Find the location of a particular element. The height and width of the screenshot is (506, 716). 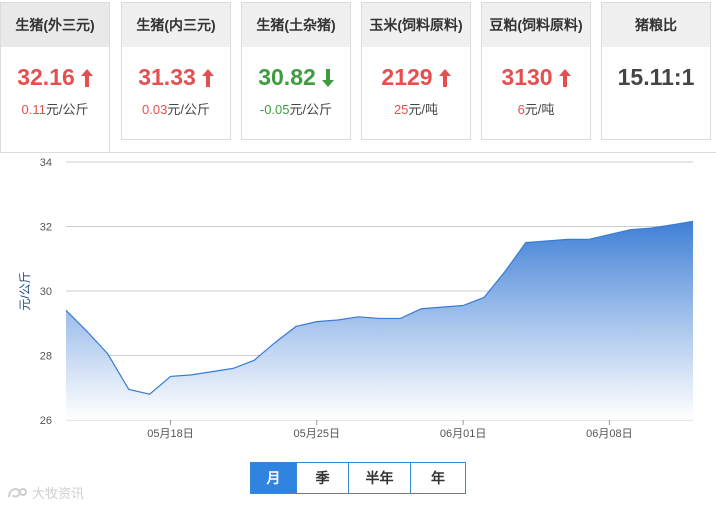

card-price: 3130 is located at coordinates (527, 77).